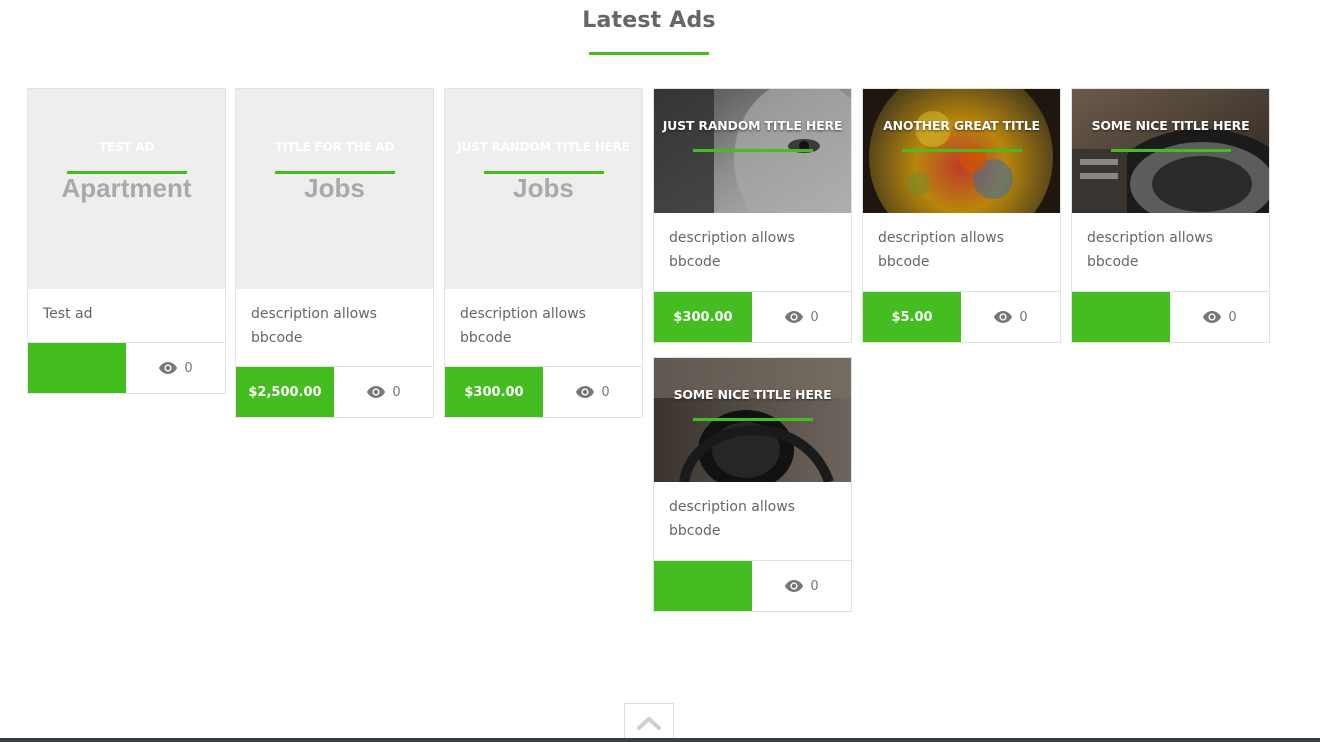 The image size is (1320, 742). Describe the element at coordinates (334, 147) in the screenshot. I see `ad-title: TITLE FOR THE AD` at that location.